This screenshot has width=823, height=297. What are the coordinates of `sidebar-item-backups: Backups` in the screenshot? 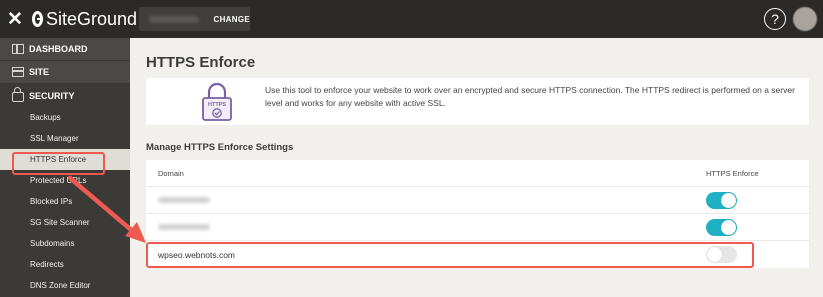 It's located at (65, 117).